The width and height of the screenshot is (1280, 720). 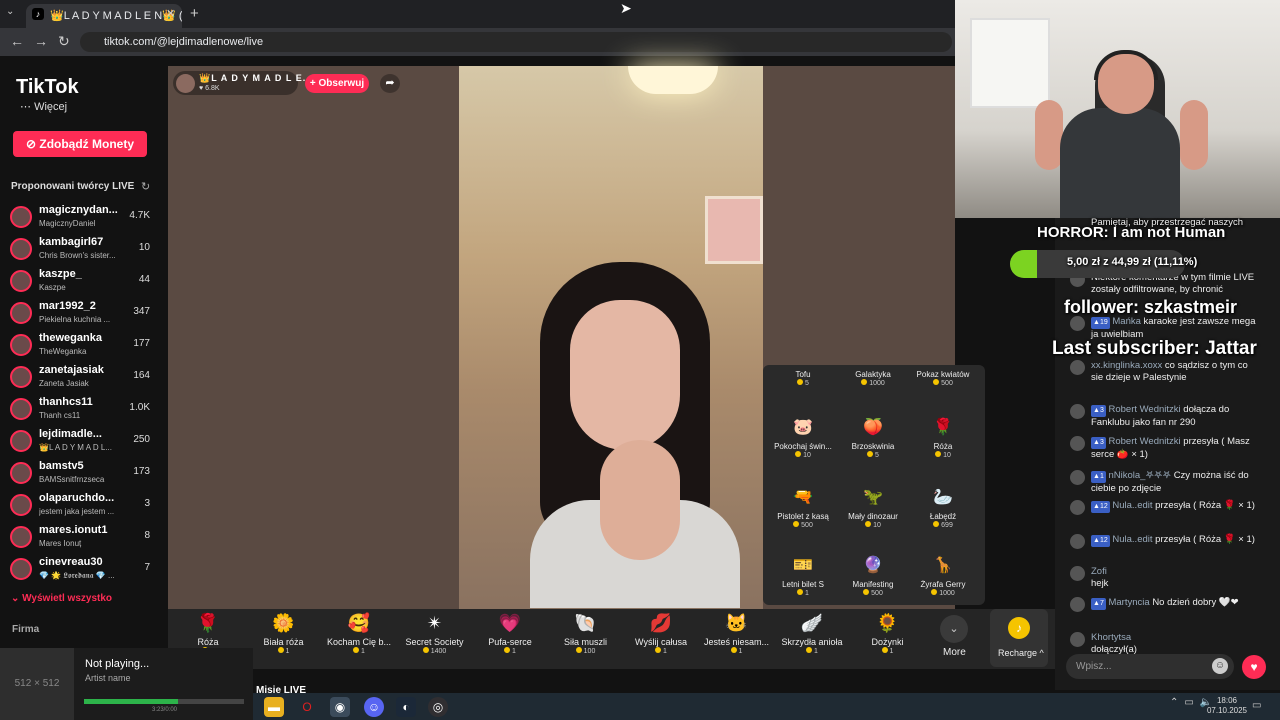 I want to click on bar-gift-item: 🥰 Kocham Cię b... 1, so click(x=359, y=634).